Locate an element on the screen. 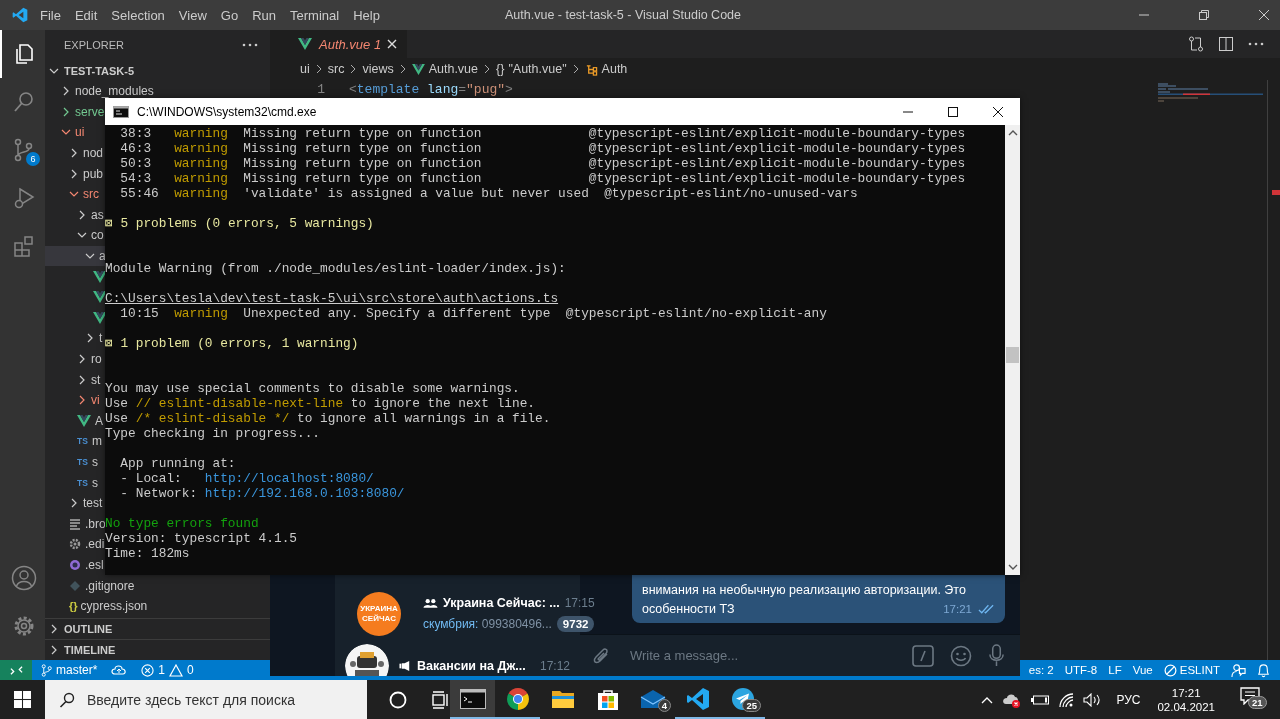 This screenshot has height=719, width=1280. tree-item: TS m is located at coordinates (89, 441).